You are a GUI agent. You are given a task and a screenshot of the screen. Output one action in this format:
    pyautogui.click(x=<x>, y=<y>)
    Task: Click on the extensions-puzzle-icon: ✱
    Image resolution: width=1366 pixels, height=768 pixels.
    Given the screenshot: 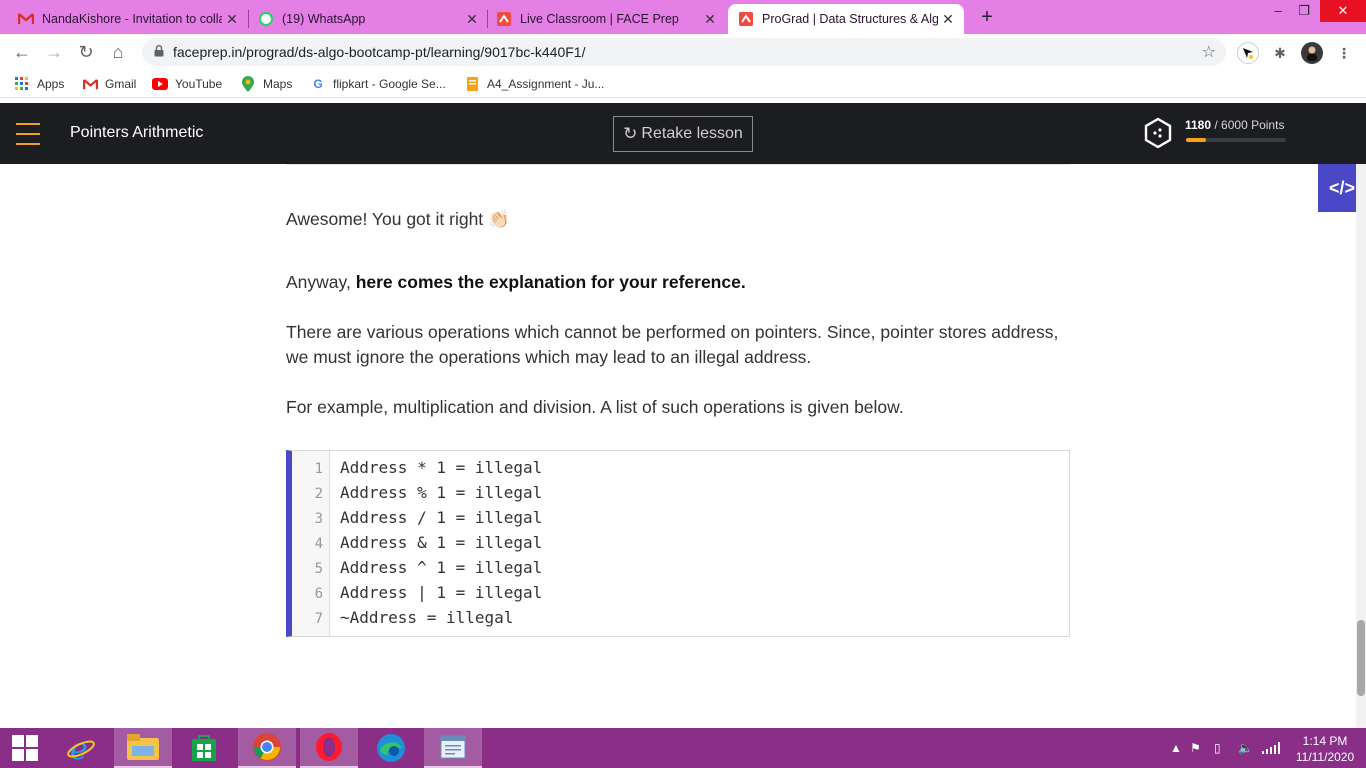 What is the action you would take?
    pyautogui.click(x=1280, y=53)
    